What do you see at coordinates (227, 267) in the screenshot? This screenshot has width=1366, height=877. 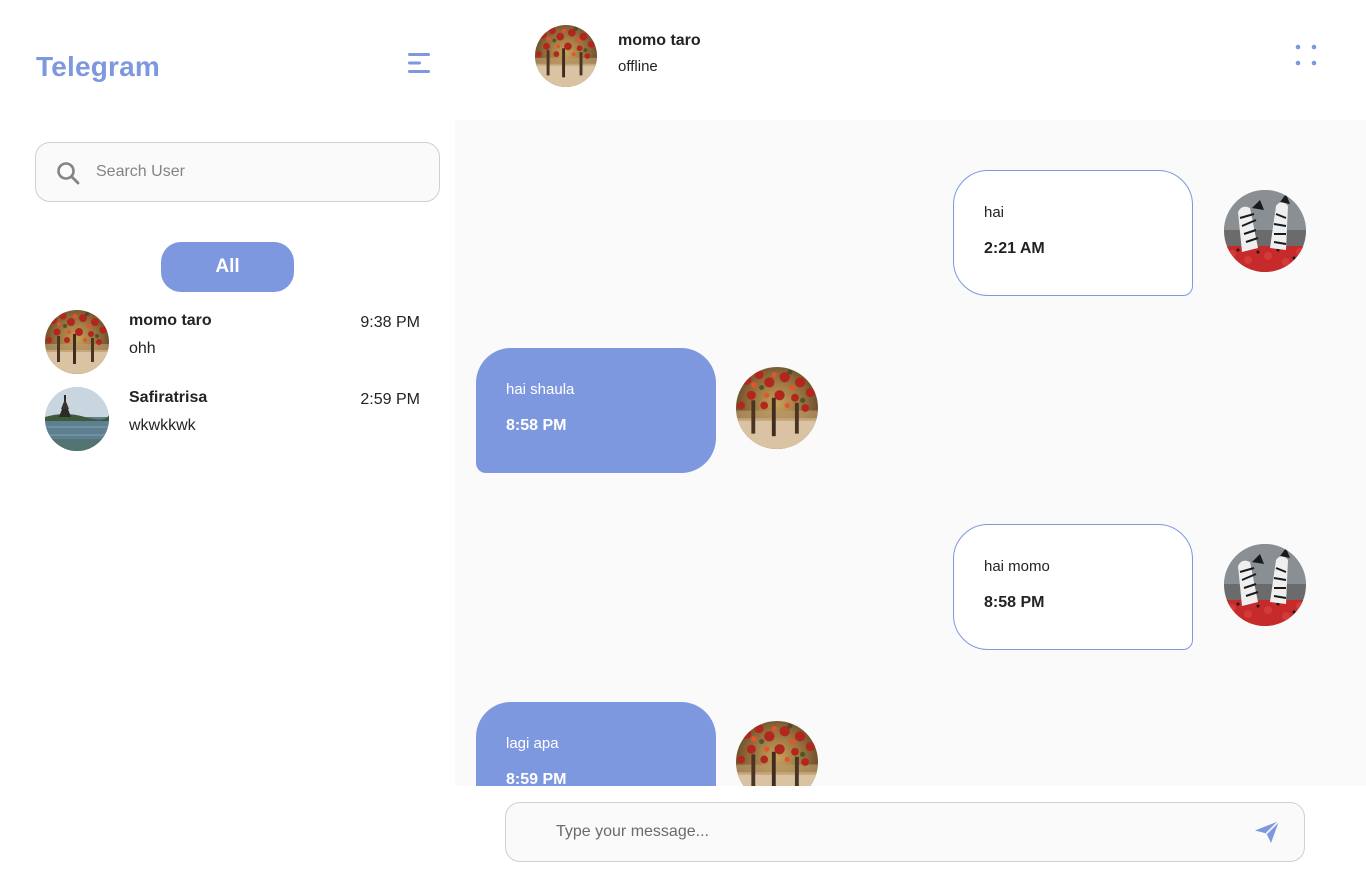 I see `filter-all-button: All` at bounding box center [227, 267].